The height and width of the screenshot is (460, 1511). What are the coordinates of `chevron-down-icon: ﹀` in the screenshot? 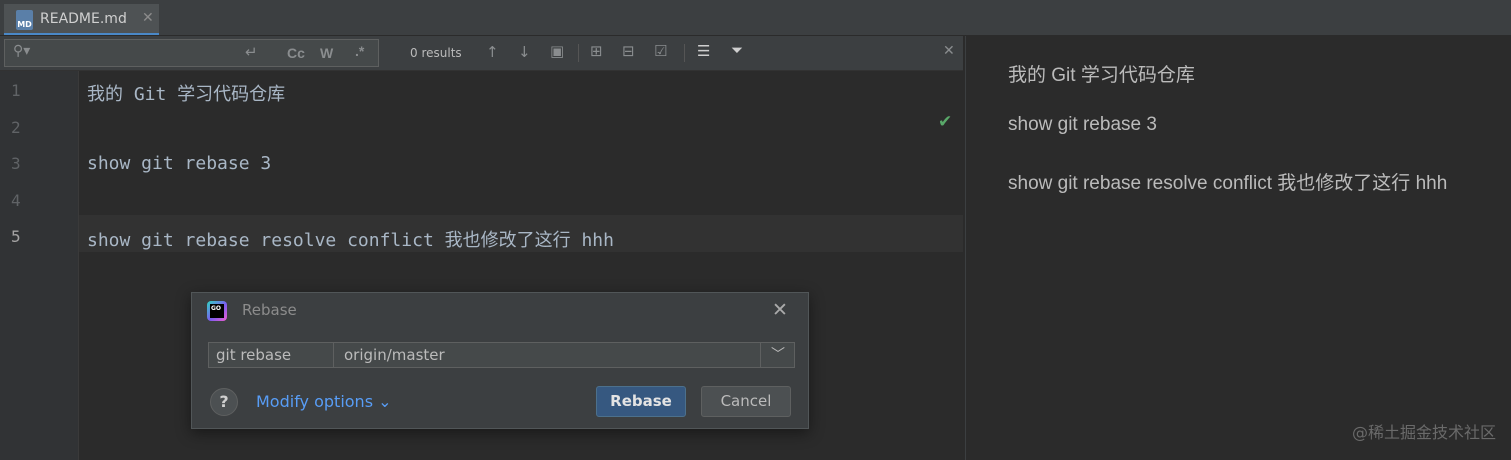 It's located at (778, 354).